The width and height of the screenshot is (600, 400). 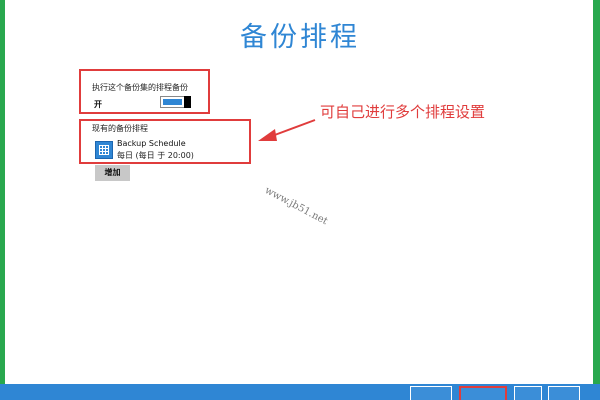 I want to click on annotation-arrow, so click(x=287, y=130).